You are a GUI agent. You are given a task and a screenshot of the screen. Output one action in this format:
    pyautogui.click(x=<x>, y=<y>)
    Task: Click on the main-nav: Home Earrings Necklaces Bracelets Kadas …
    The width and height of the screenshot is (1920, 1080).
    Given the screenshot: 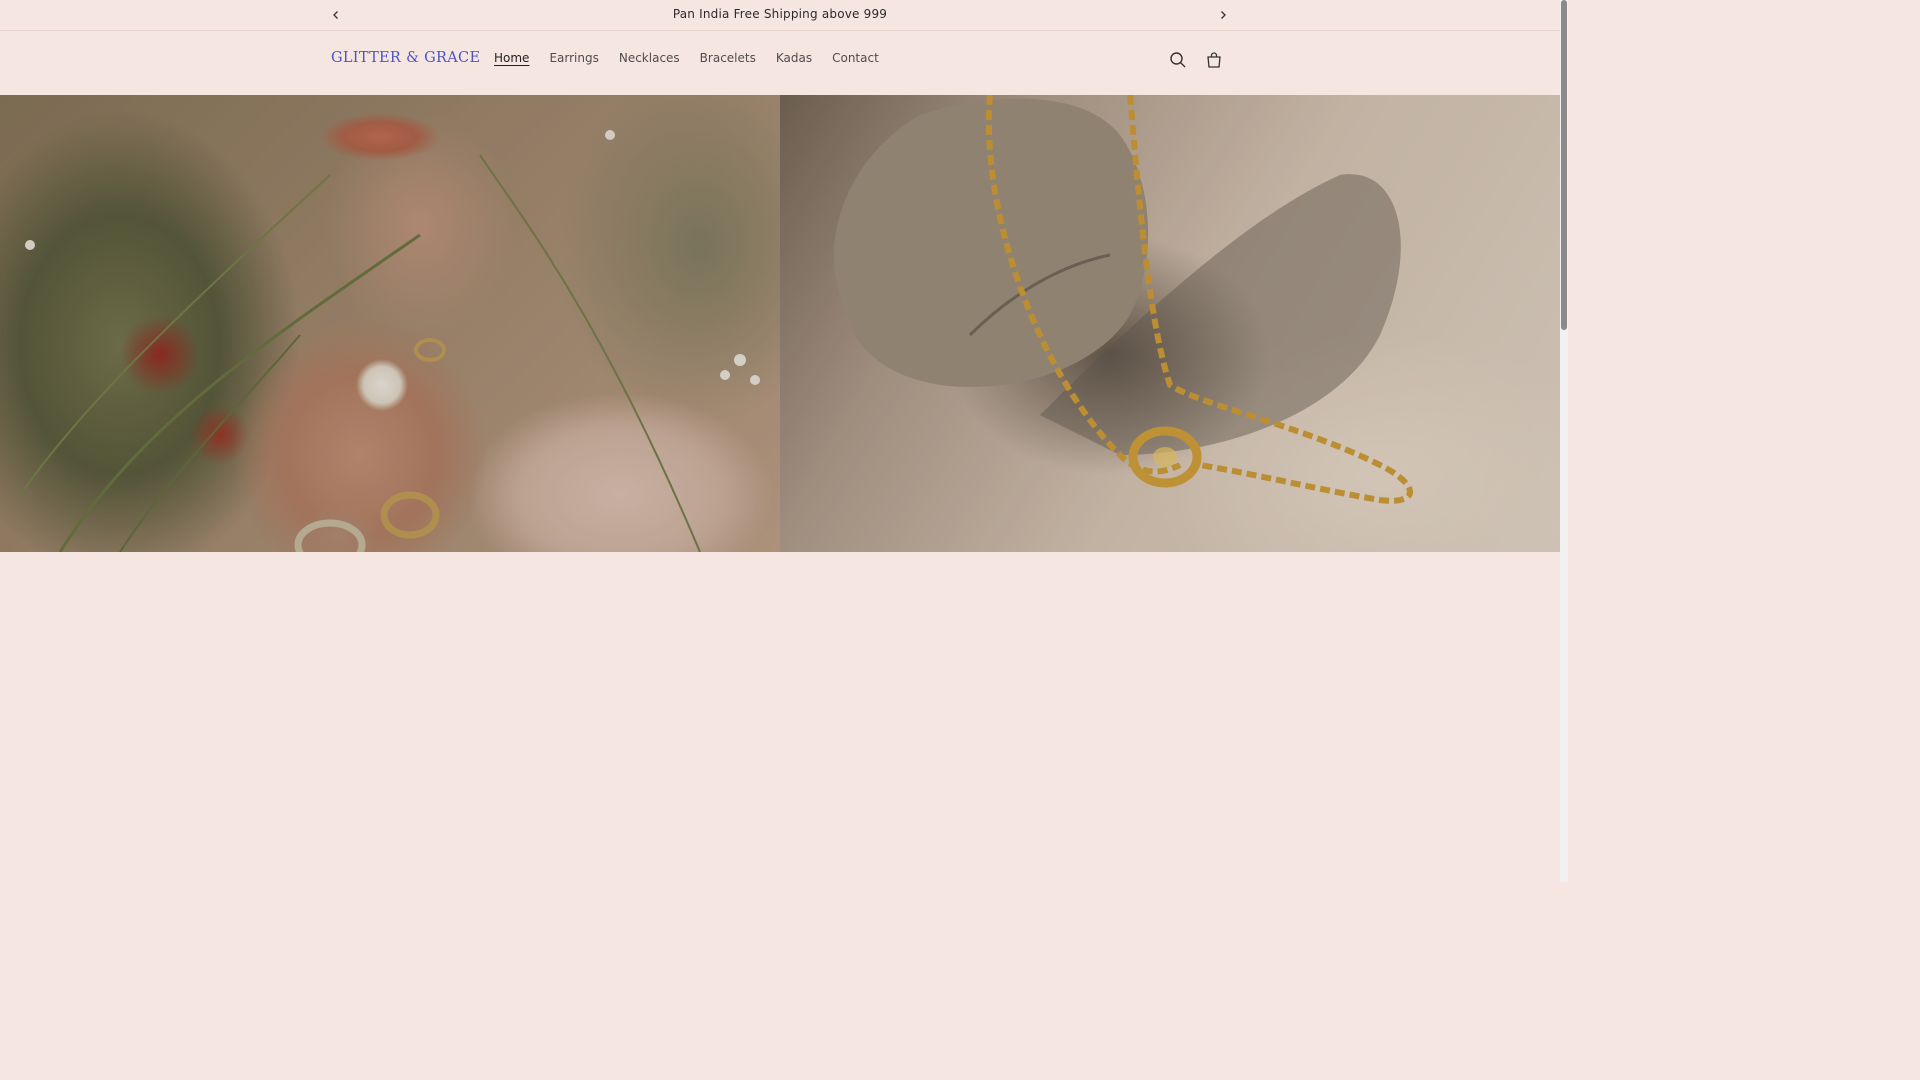 What is the action you would take?
    pyautogui.click(x=686, y=58)
    